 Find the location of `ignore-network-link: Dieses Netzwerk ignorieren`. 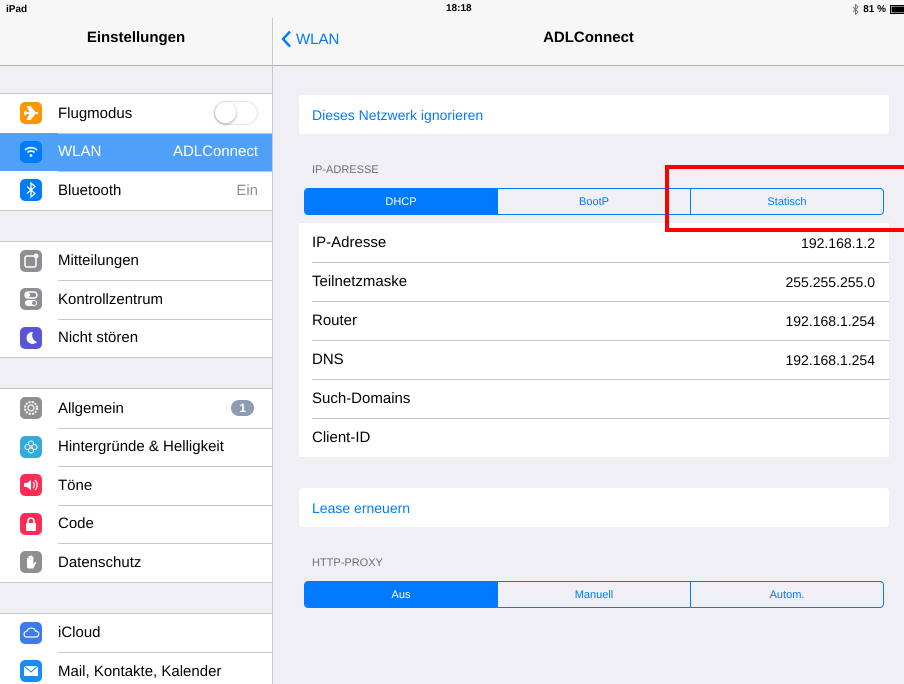

ignore-network-link: Dieses Netzwerk ignorieren is located at coordinates (398, 114).